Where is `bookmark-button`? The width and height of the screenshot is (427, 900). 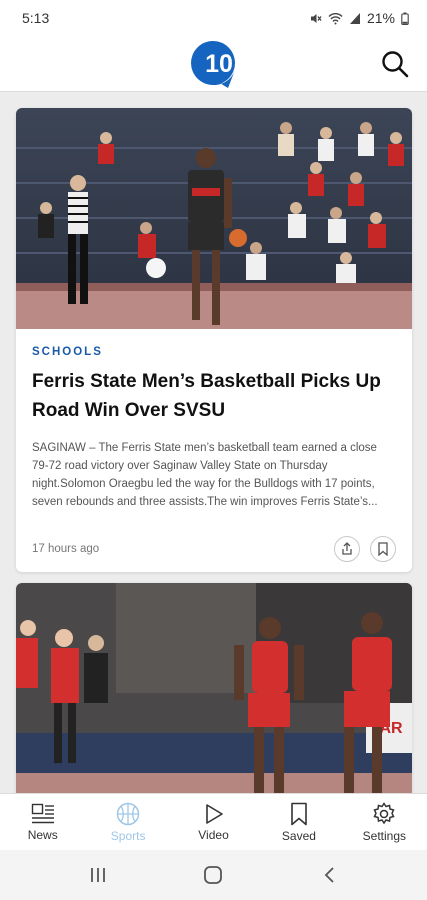
bookmark-button is located at coordinates (383, 549).